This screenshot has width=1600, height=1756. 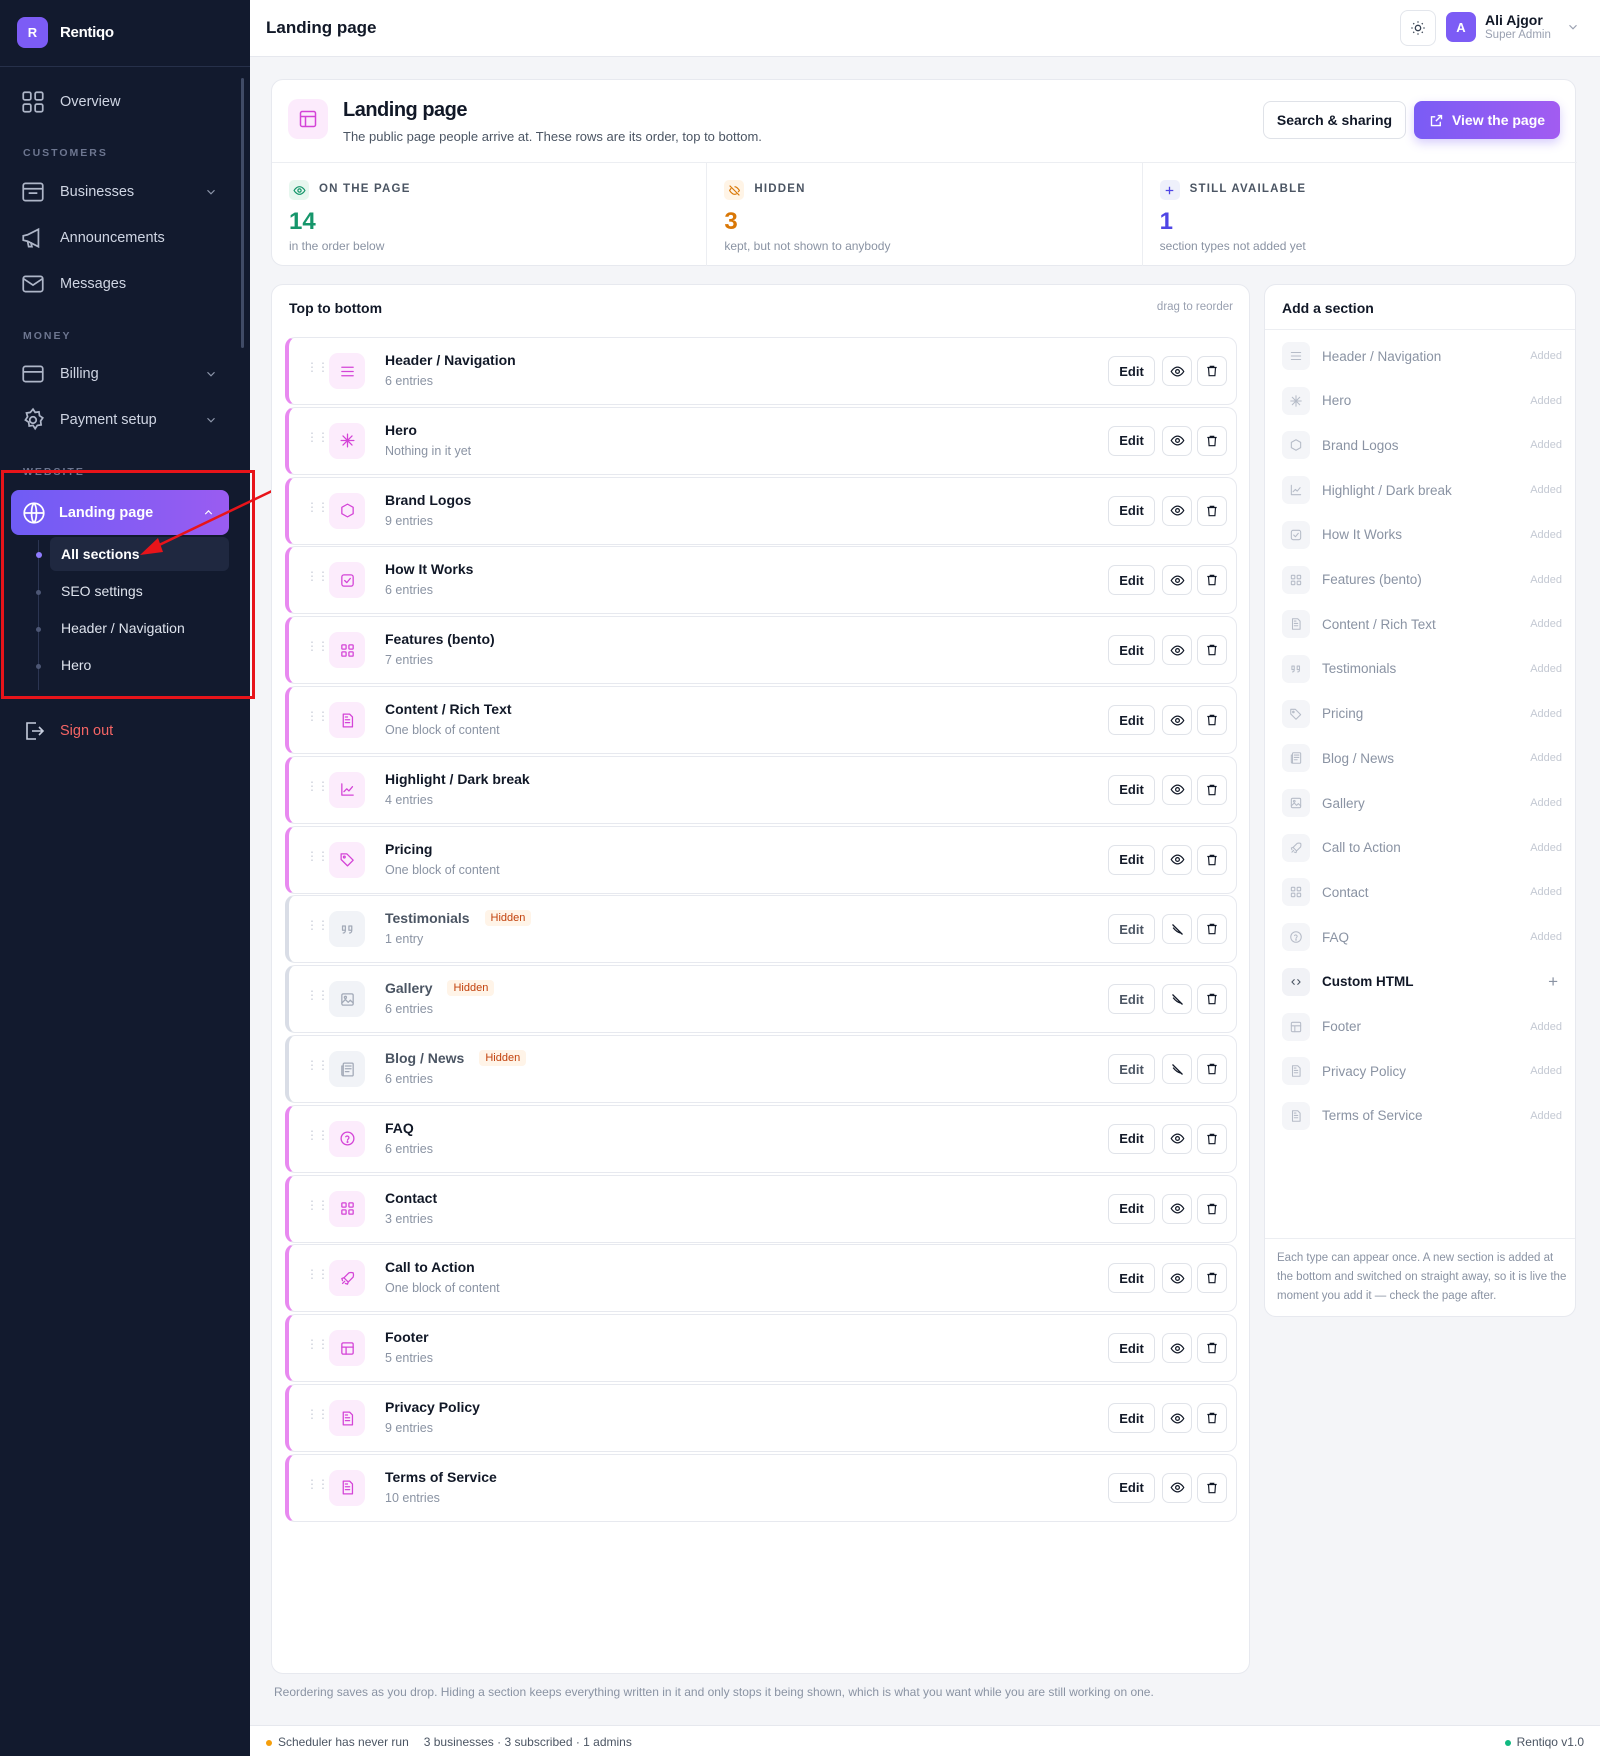 What do you see at coordinates (139, 628) in the screenshot?
I see `submenu-item-header-navigation: Header / Navigation` at bounding box center [139, 628].